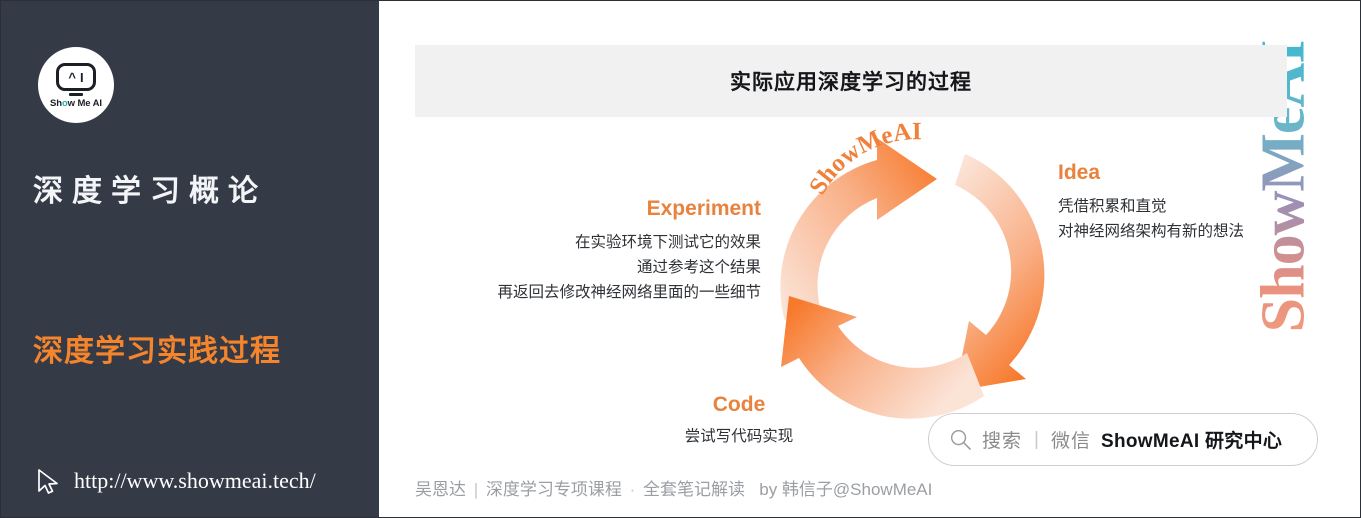 This screenshot has height=518, width=1361. What do you see at coordinates (667, 242) in the screenshot?
I see `node-experiment-line-1: 在实验环境下测试它的效果` at bounding box center [667, 242].